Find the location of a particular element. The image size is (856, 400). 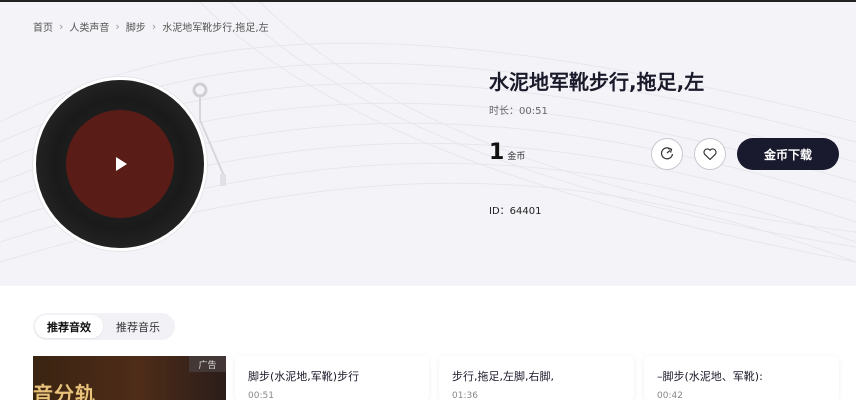

tab-recommended-sounds: 推荐音效 is located at coordinates (69, 326).